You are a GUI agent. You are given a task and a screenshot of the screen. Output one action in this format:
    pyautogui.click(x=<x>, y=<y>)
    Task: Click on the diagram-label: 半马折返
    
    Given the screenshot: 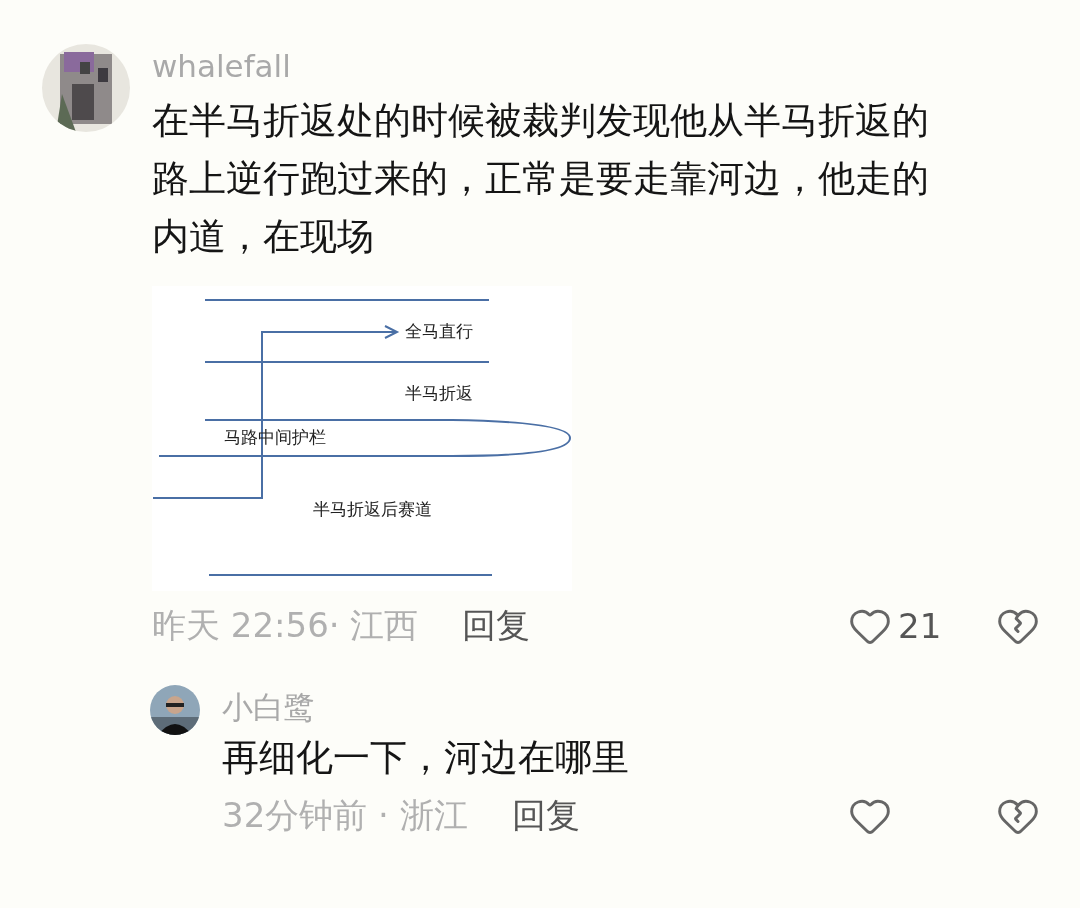 What is the action you would take?
    pyautogui.click(x=439, y=393)
    